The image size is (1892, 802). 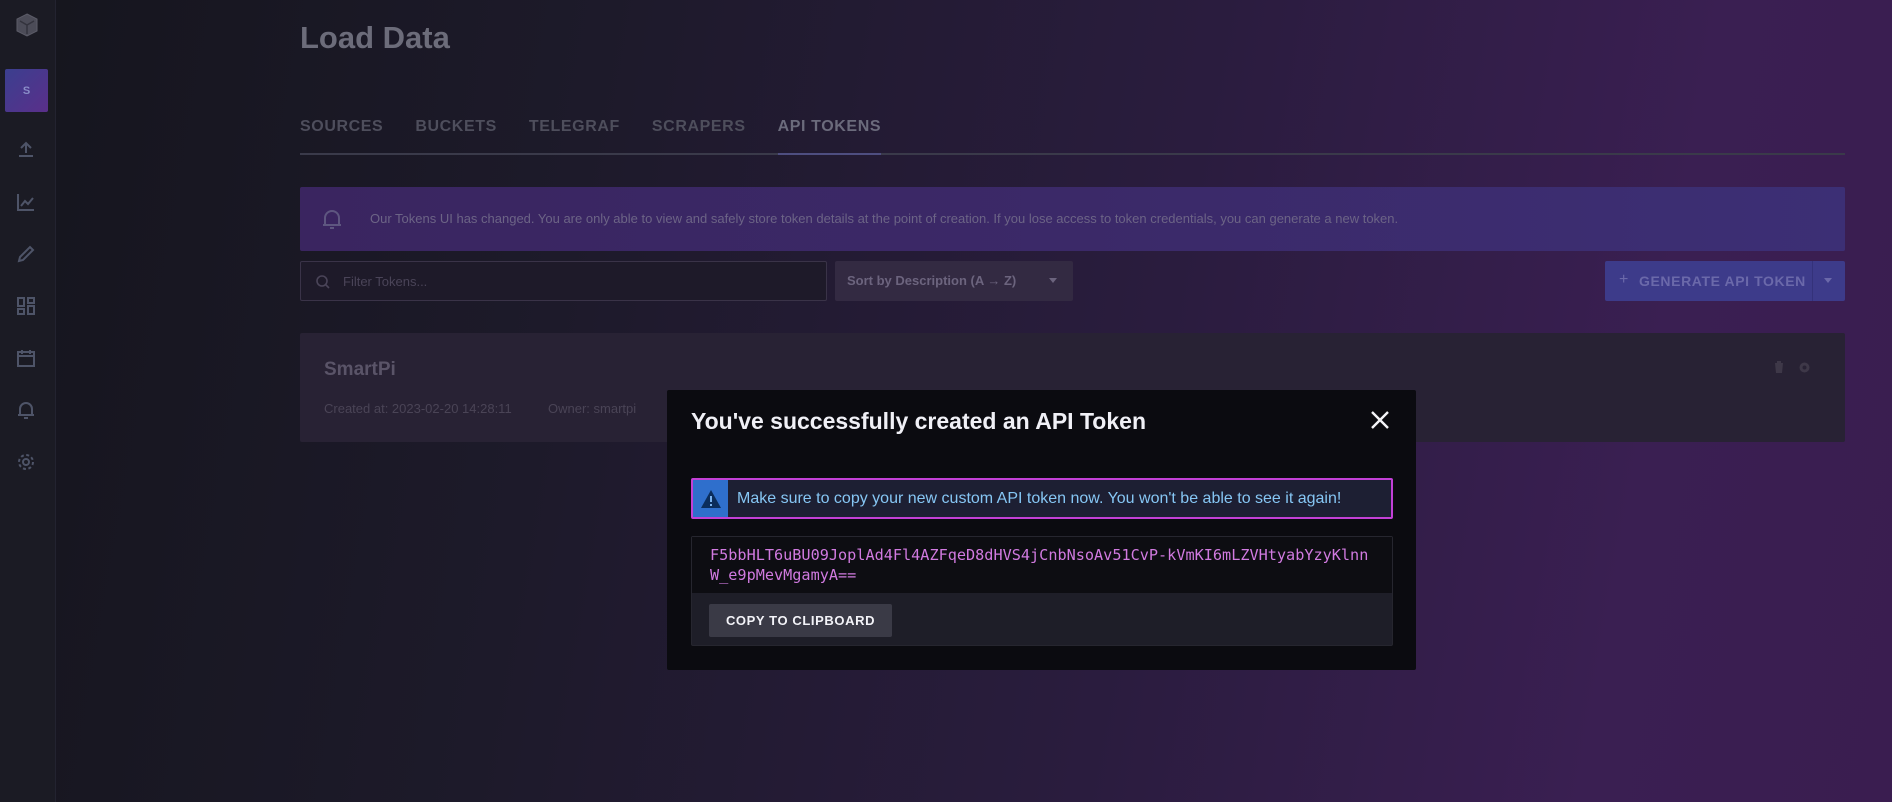 I want to click on sidebar: S, so click(x=28, y=401).